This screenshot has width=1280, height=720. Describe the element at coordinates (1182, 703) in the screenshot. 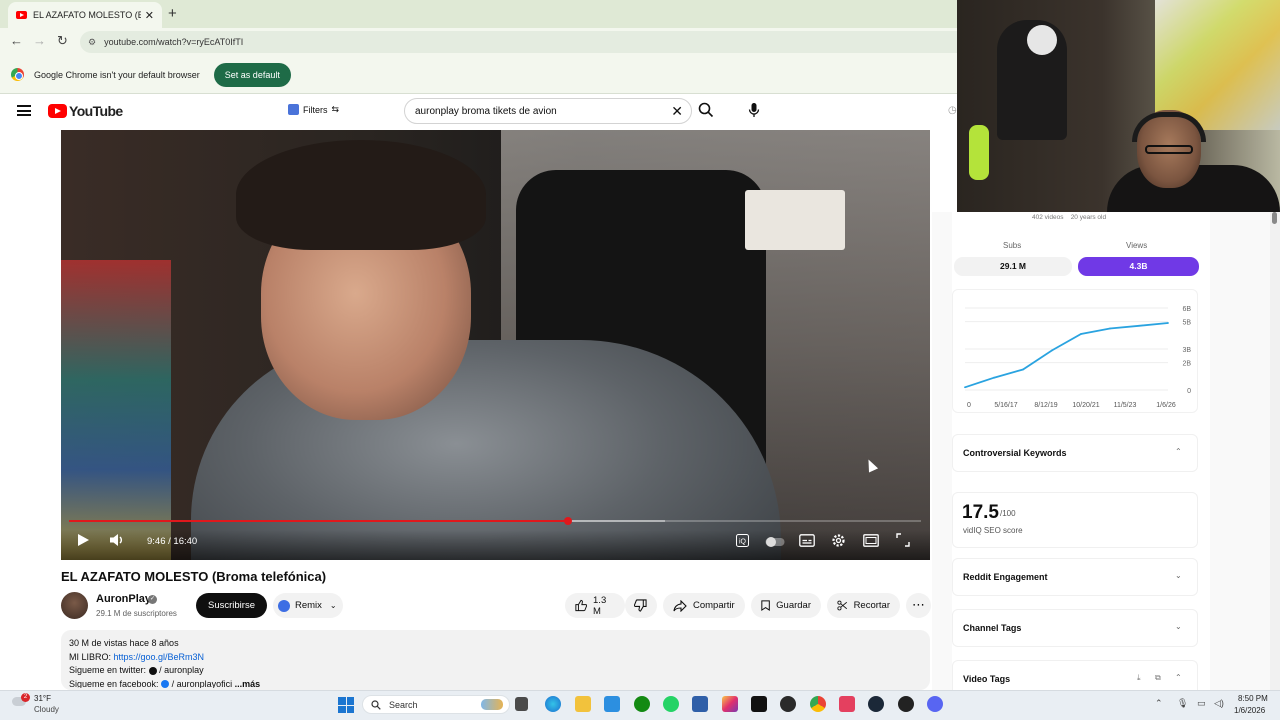

I see `microphone-tray-icon: 🎙` at that location.